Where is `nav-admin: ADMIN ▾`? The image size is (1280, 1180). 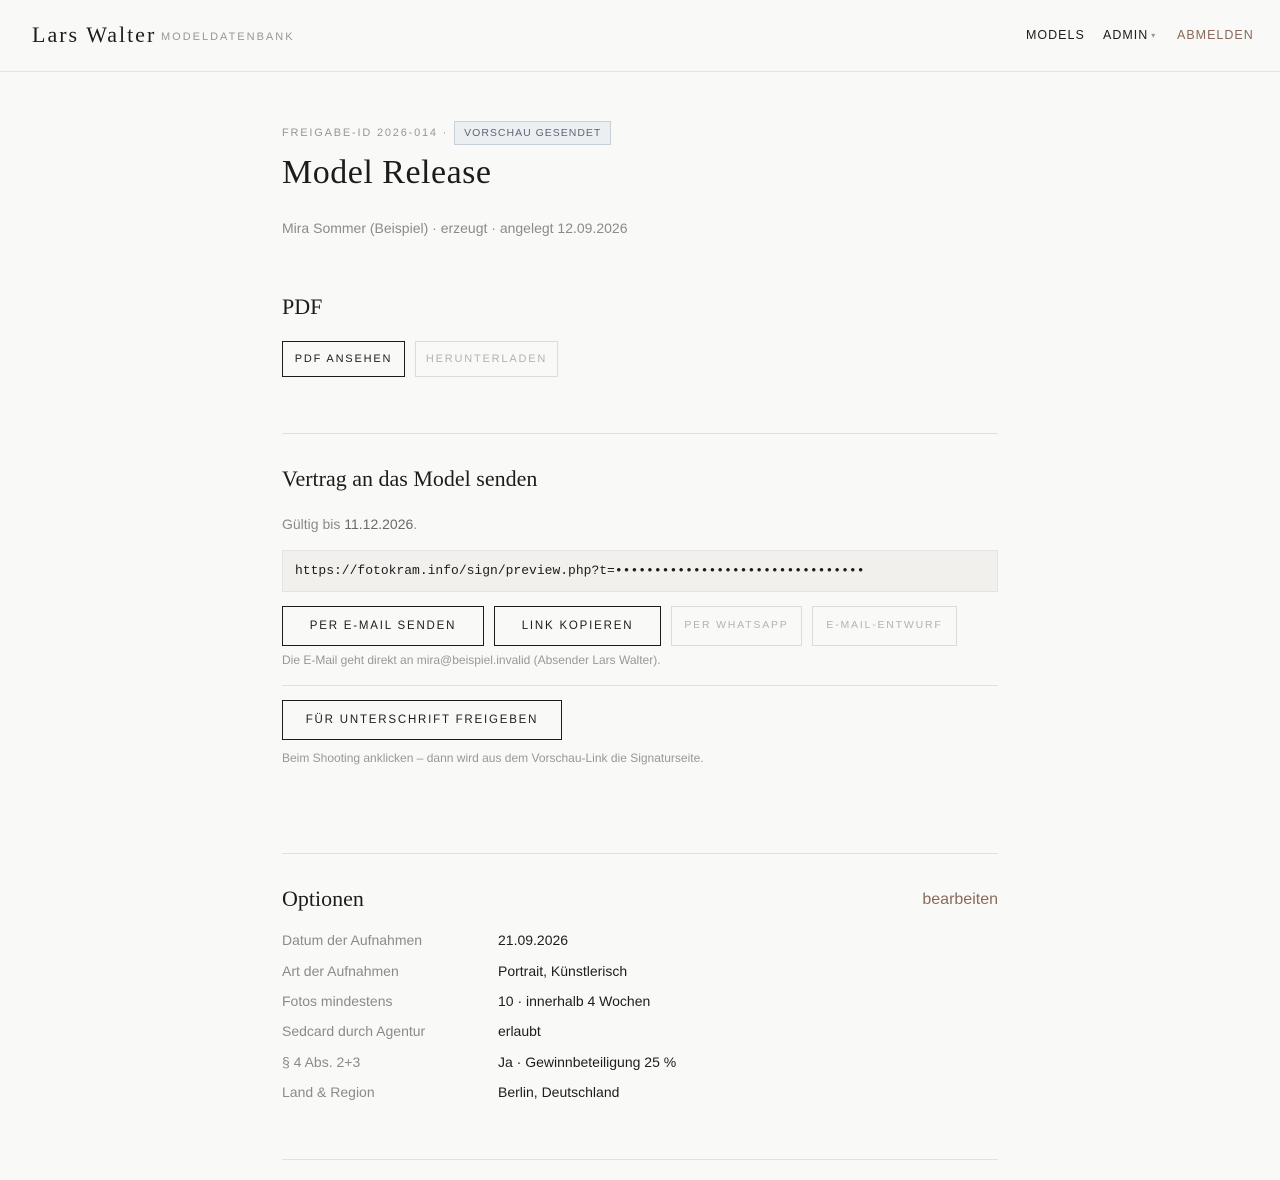
nav-admin: ADMIN ▾ is located at coordinates (1129, 35).